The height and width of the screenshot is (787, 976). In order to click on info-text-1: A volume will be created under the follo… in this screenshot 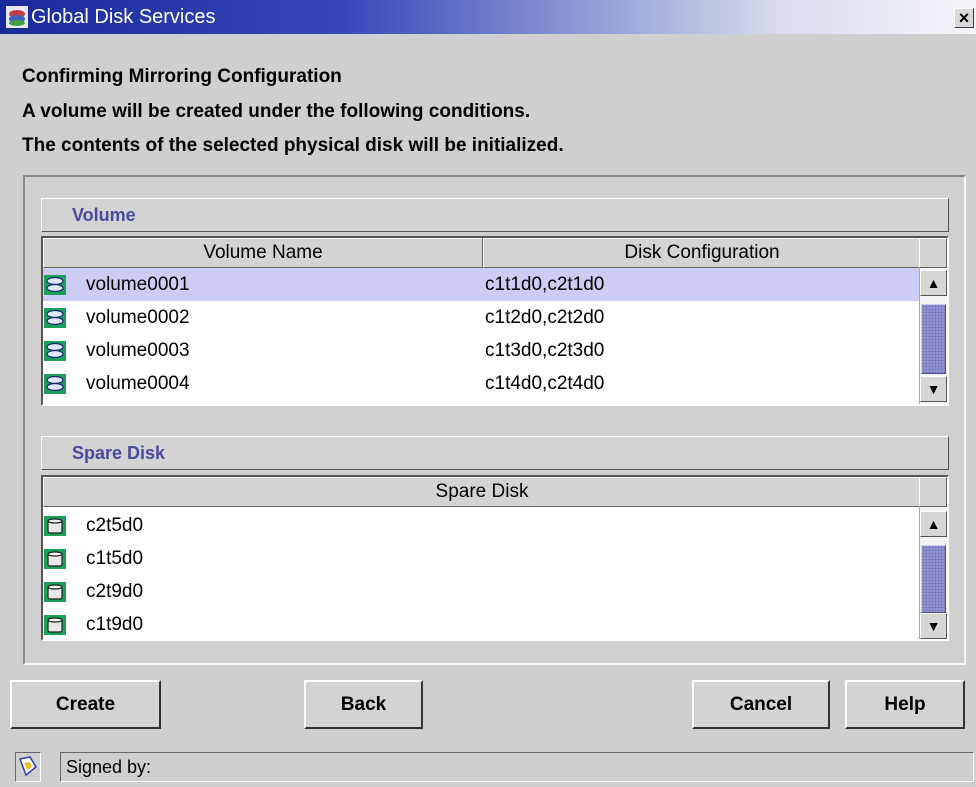, I will do `click(276, 111)`.